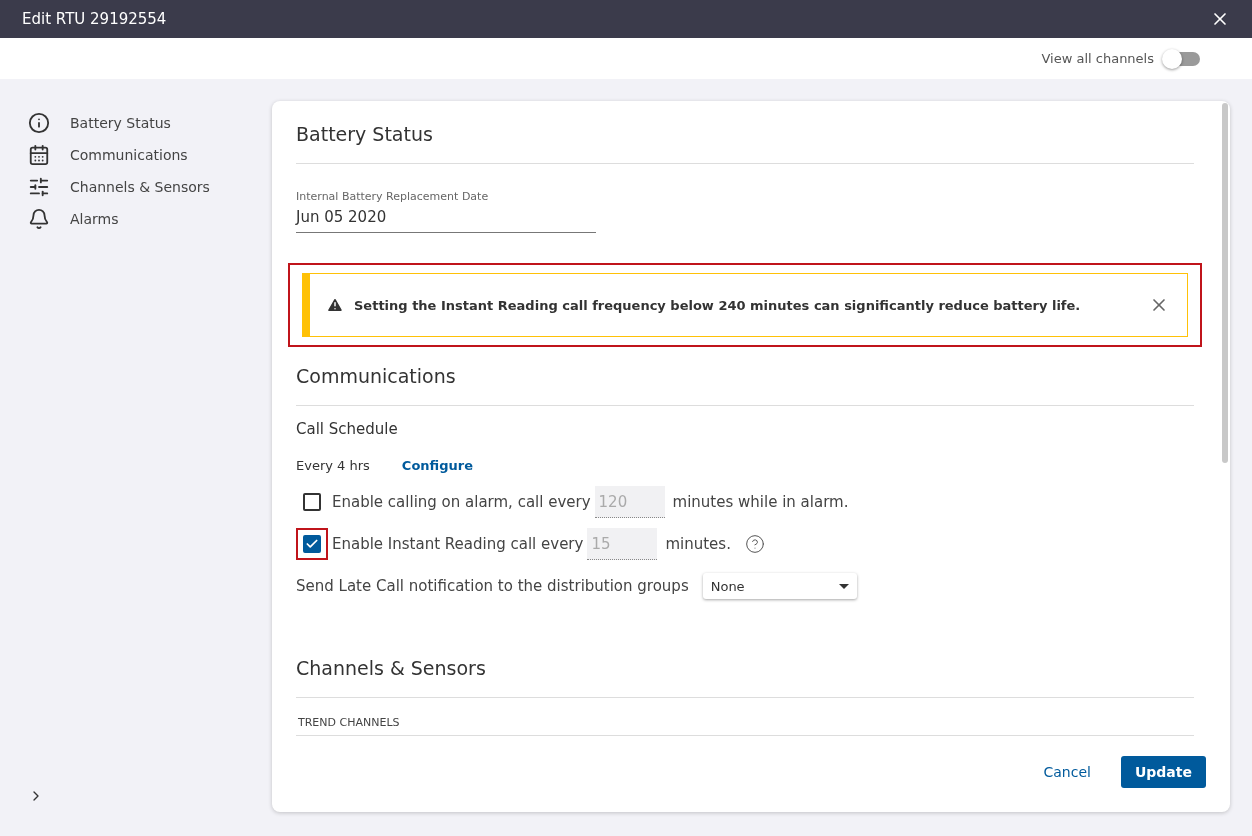  What do you see at coordinates (150, 123) in the screenshot?
I see `sidebar-item: Battery Status` at bounding box center [150, 123].